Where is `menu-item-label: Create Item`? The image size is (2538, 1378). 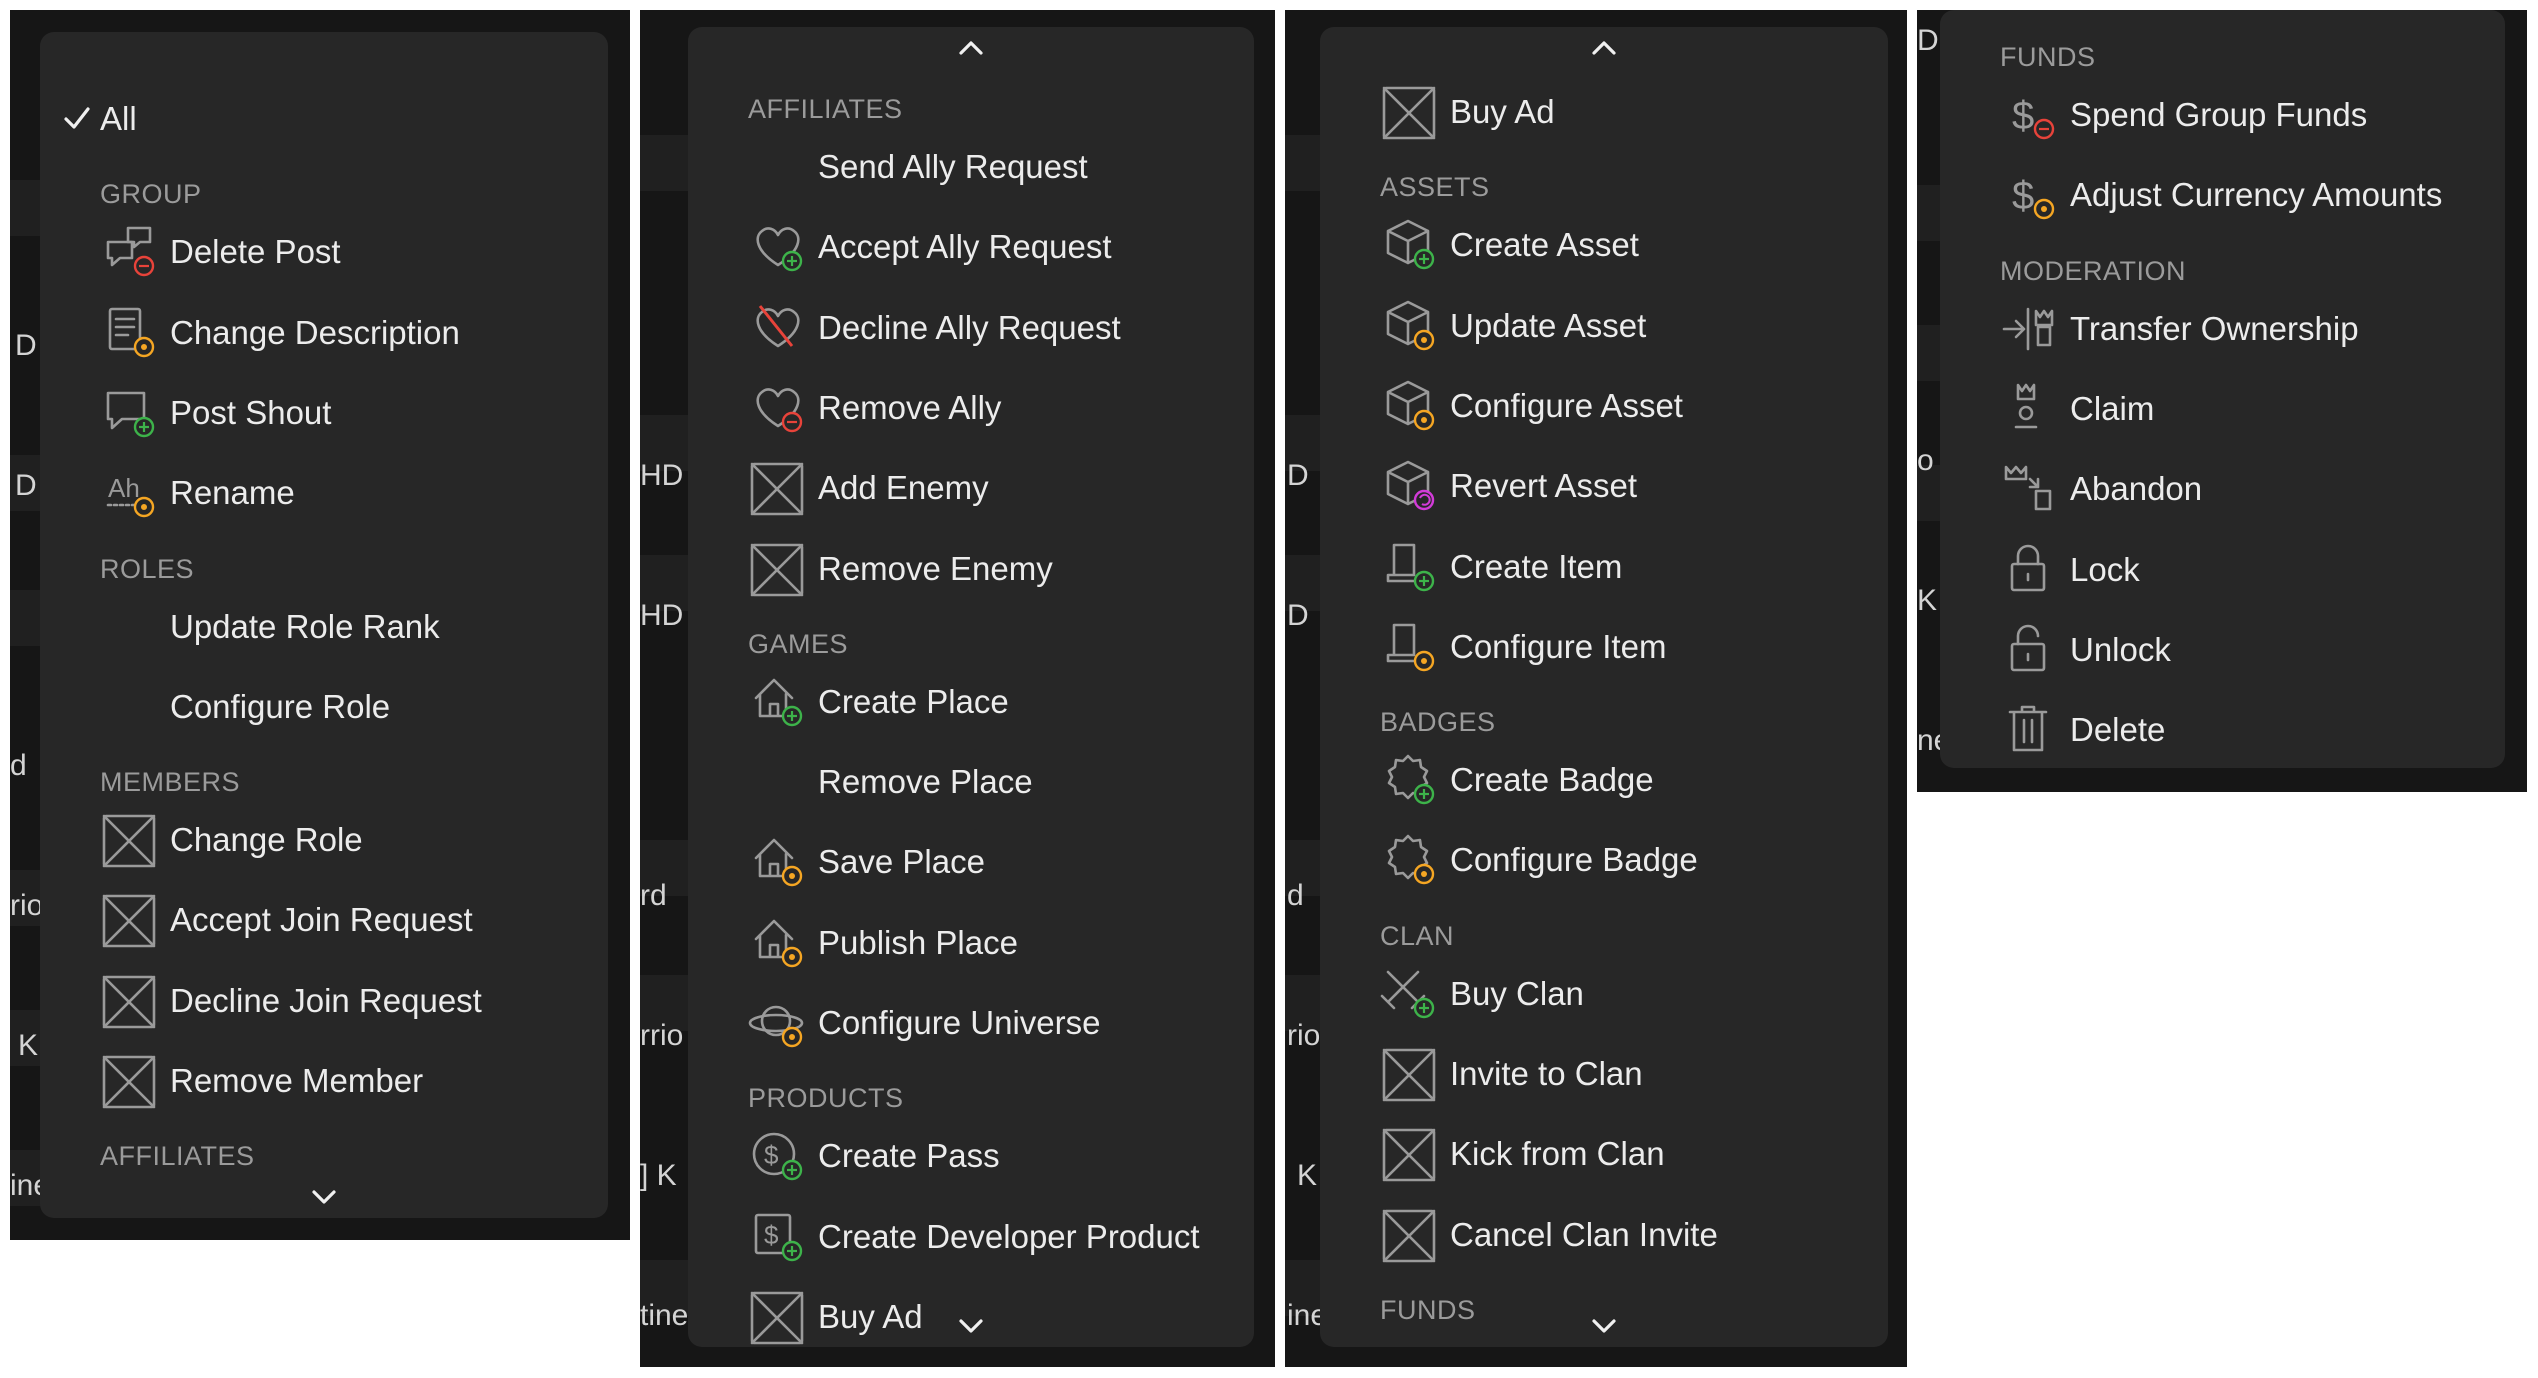 menu-item-label: Create Item is located at coordinates (1536, 566).